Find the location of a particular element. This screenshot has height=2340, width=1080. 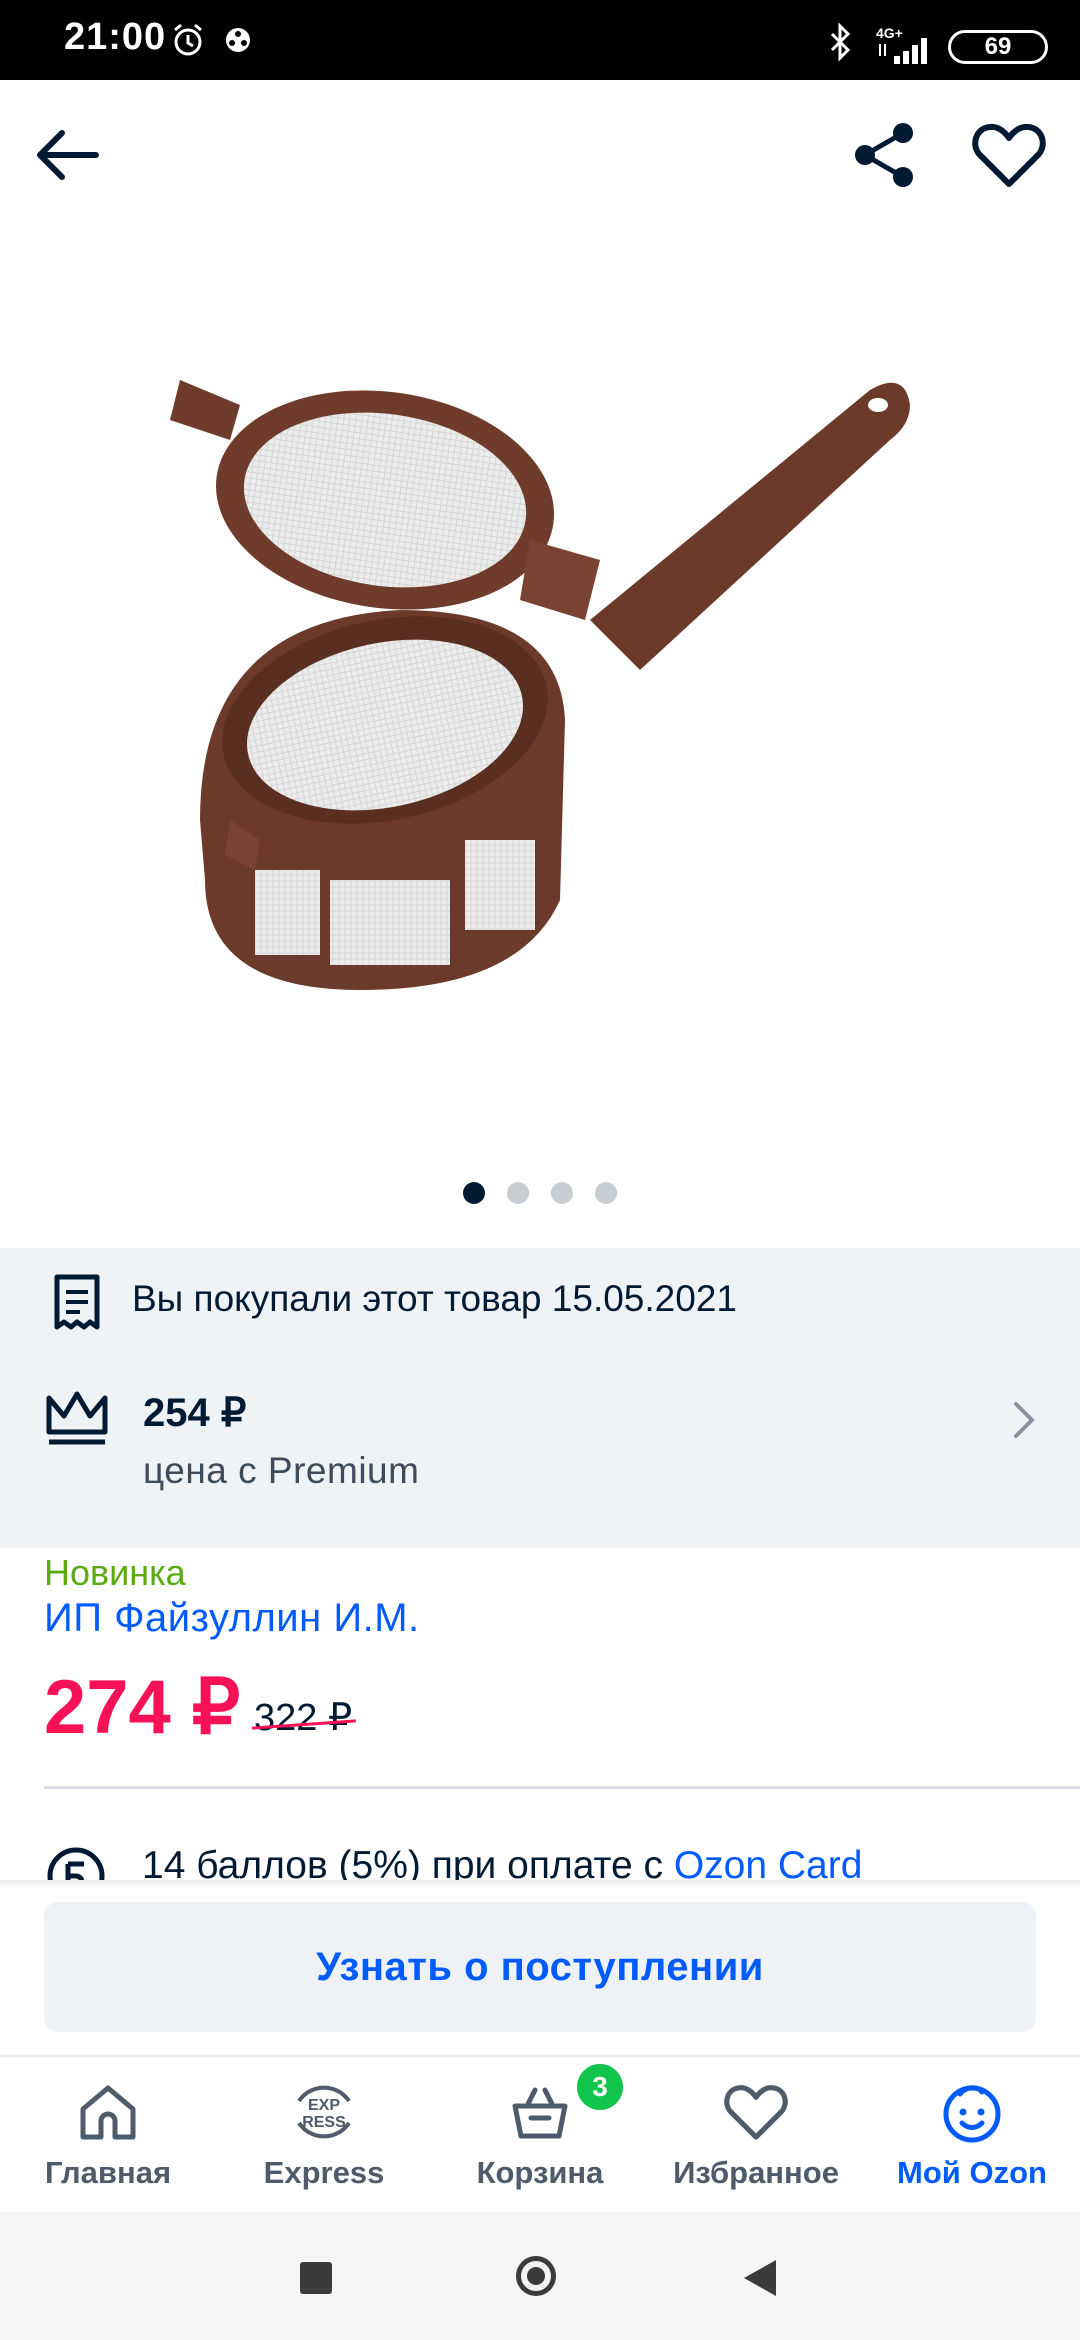

status-bar: 21:00 4G+ 69 is located at coordinates (540, 40).